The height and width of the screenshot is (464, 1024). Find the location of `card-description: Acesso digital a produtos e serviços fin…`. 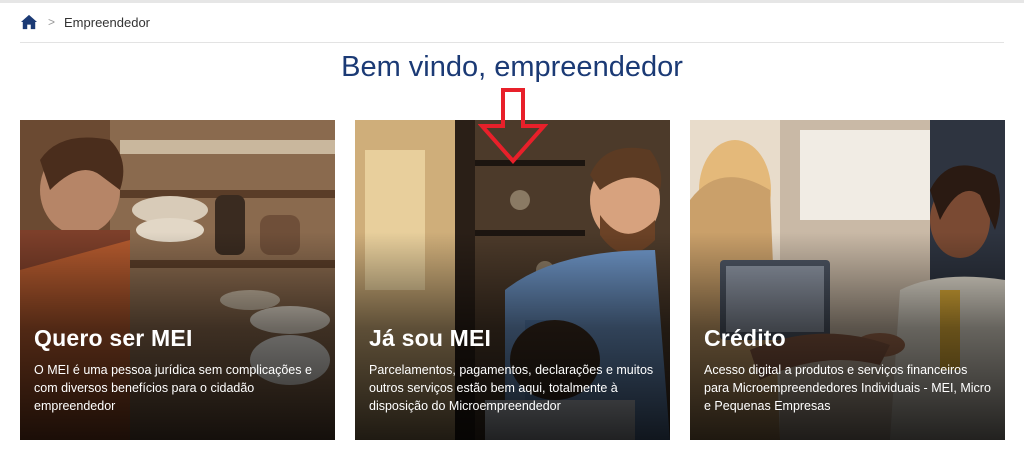

card-description: Acesso digital a produtos e serviços fin… is located at coordinates (847, 388).